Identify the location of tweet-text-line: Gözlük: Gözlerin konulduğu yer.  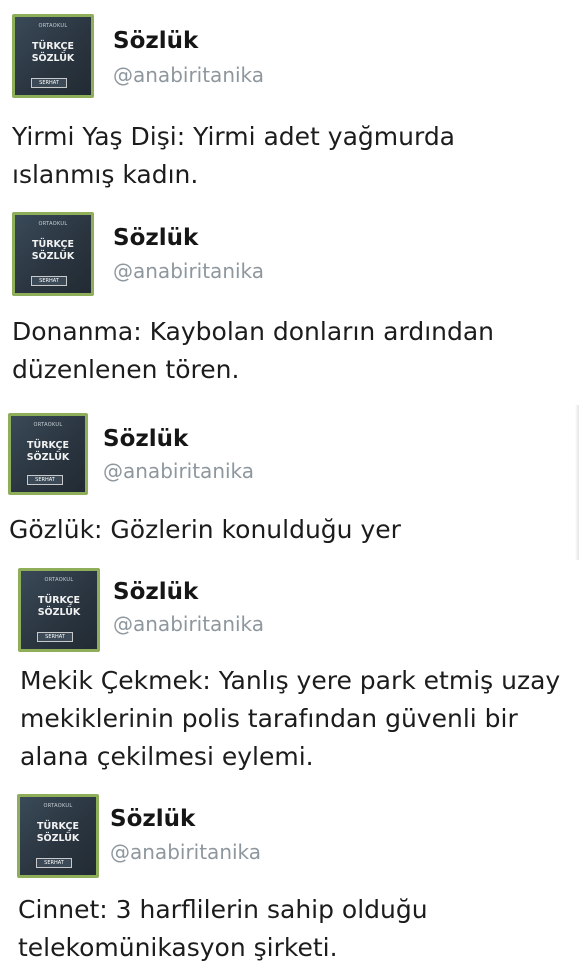
(205, 529).